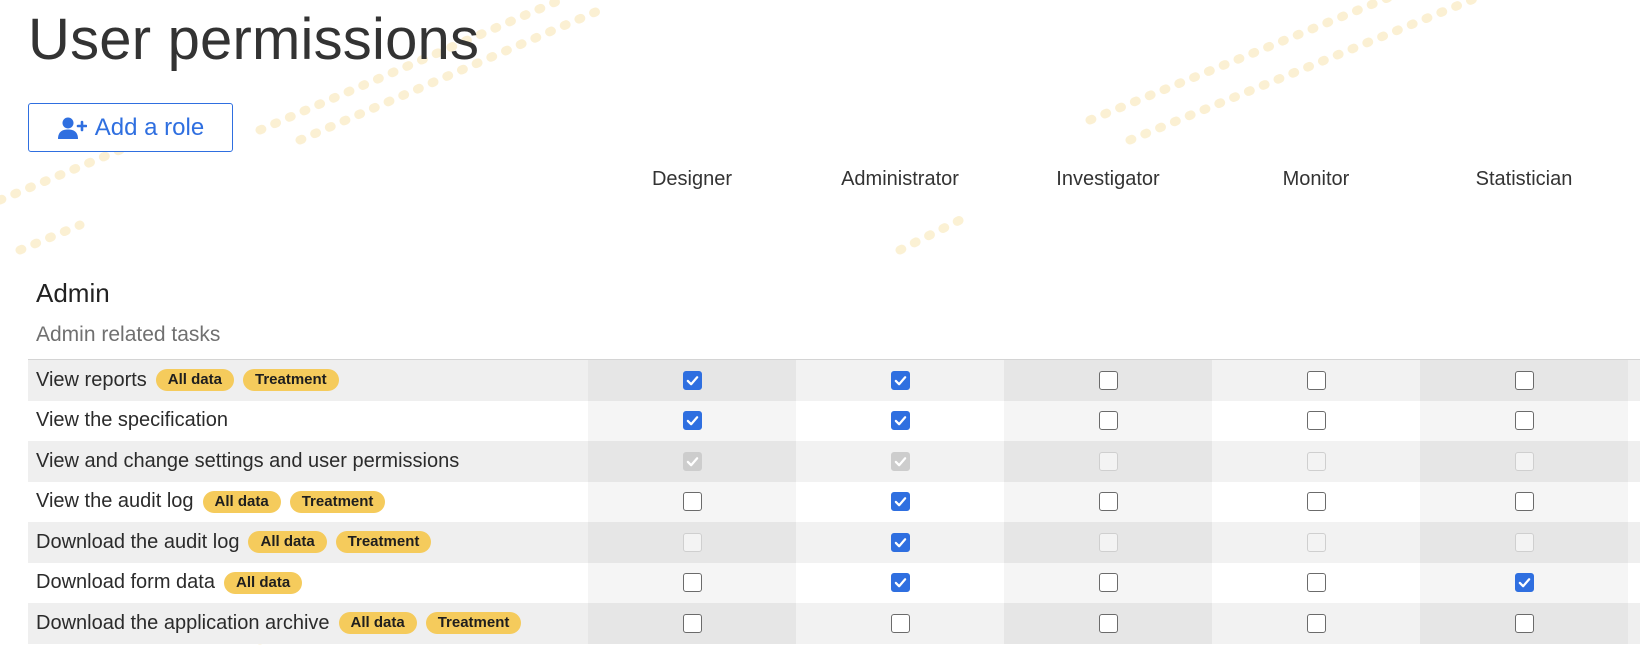  Describe the element at coordinates (308, 420) in the screenshot. I see `permission-label-cell: View the specification` at that location.